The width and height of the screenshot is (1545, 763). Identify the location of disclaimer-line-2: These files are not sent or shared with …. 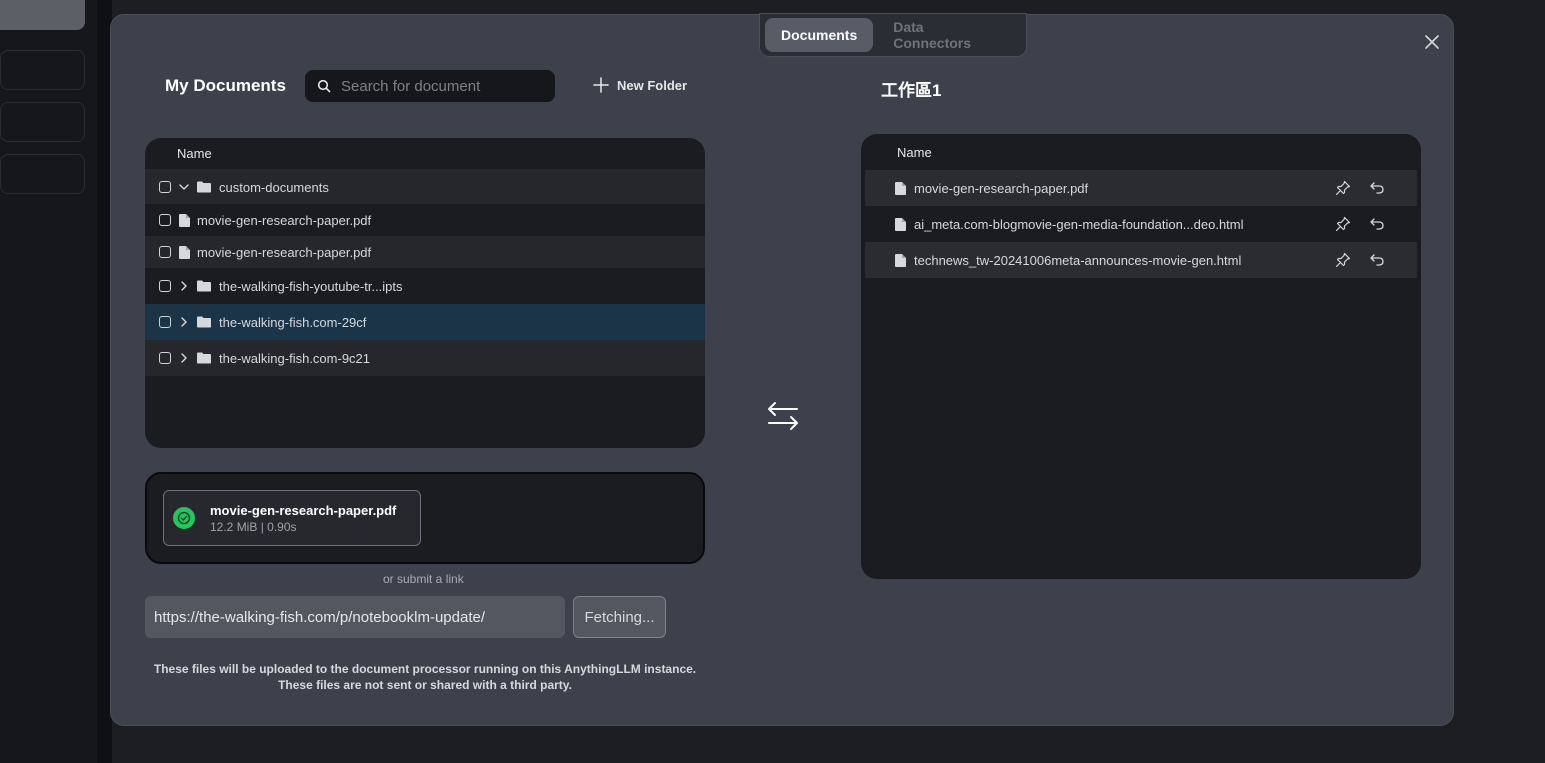
(425, 685).